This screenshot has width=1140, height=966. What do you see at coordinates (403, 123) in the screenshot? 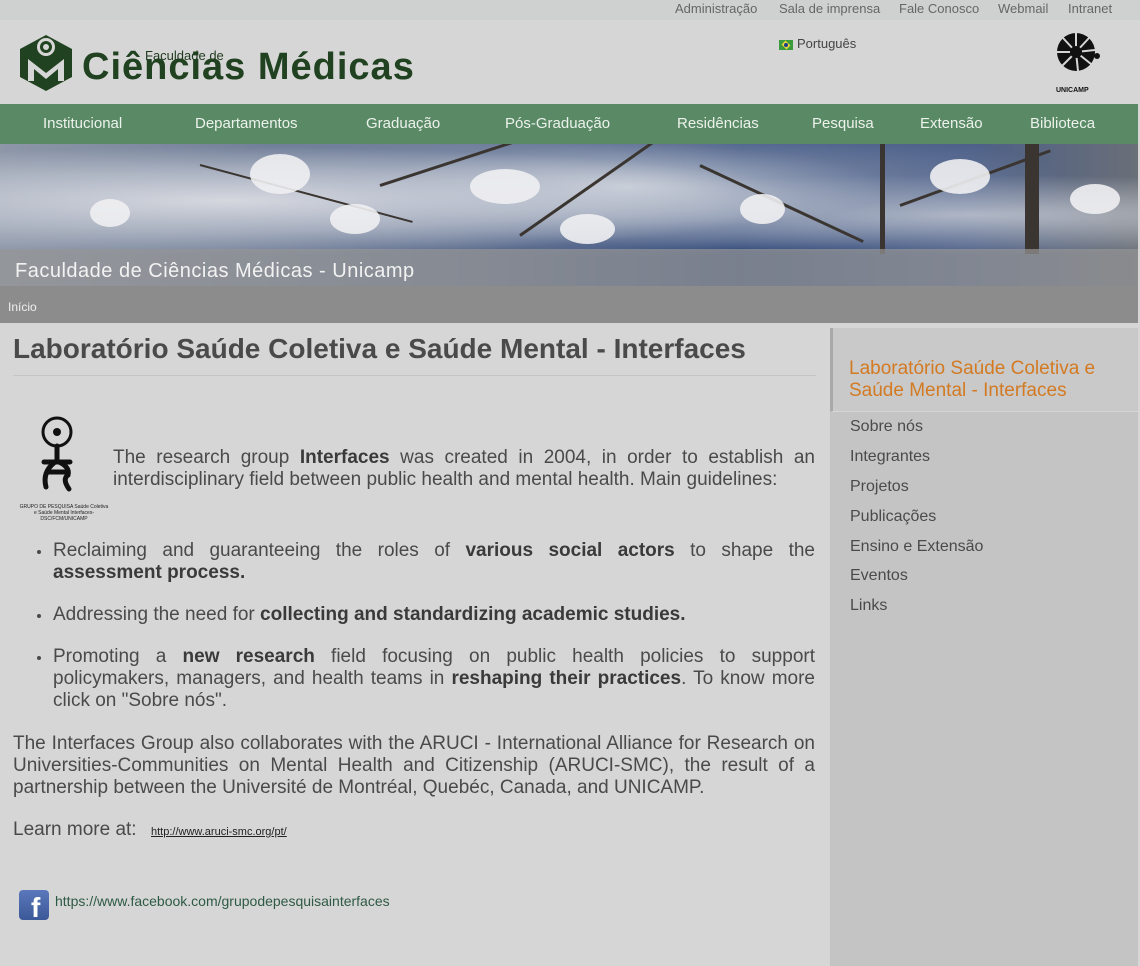
I see `nav-graduacao: Graduação` at bounding box center [403, 123].